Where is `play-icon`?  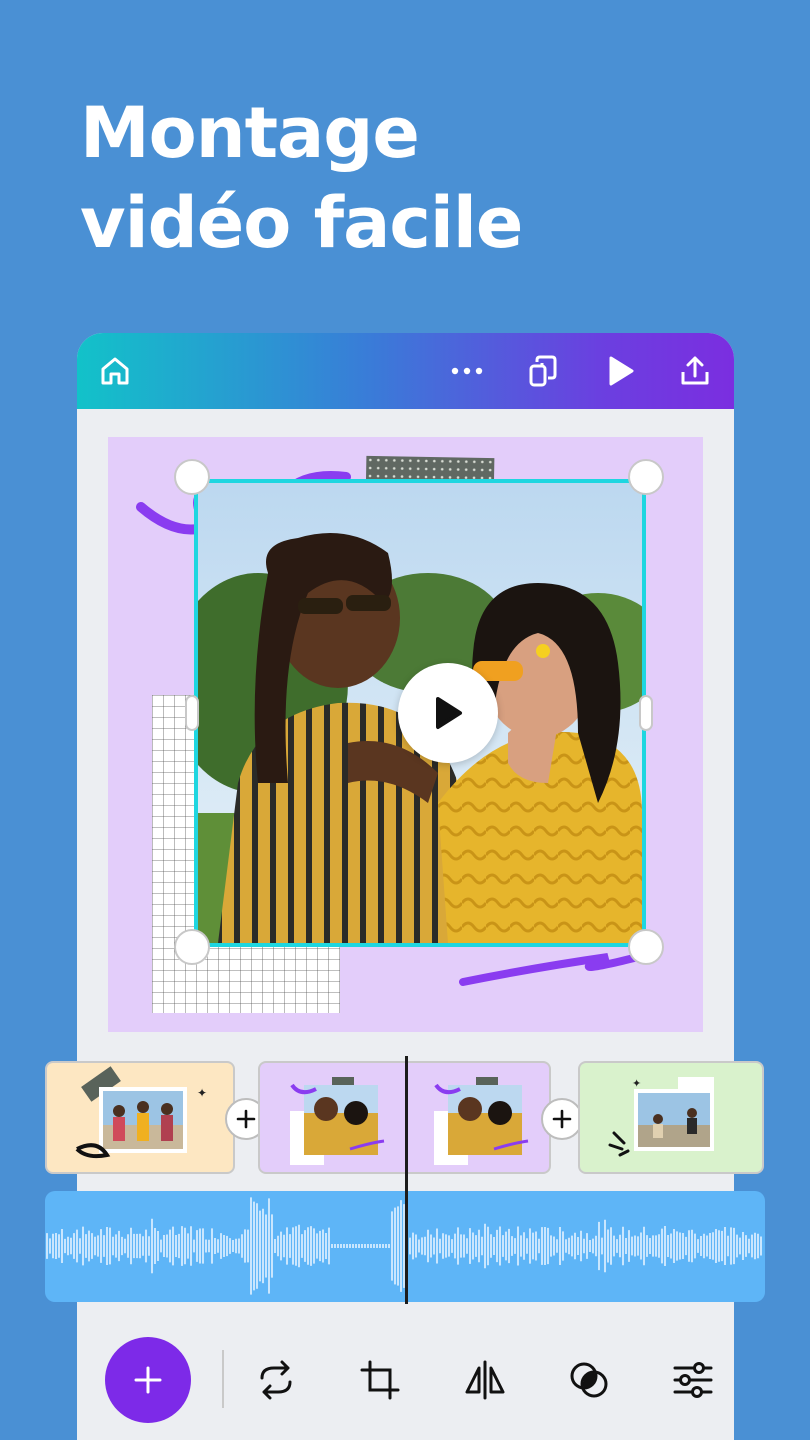 play-icon is located at coordinates (621, 371).